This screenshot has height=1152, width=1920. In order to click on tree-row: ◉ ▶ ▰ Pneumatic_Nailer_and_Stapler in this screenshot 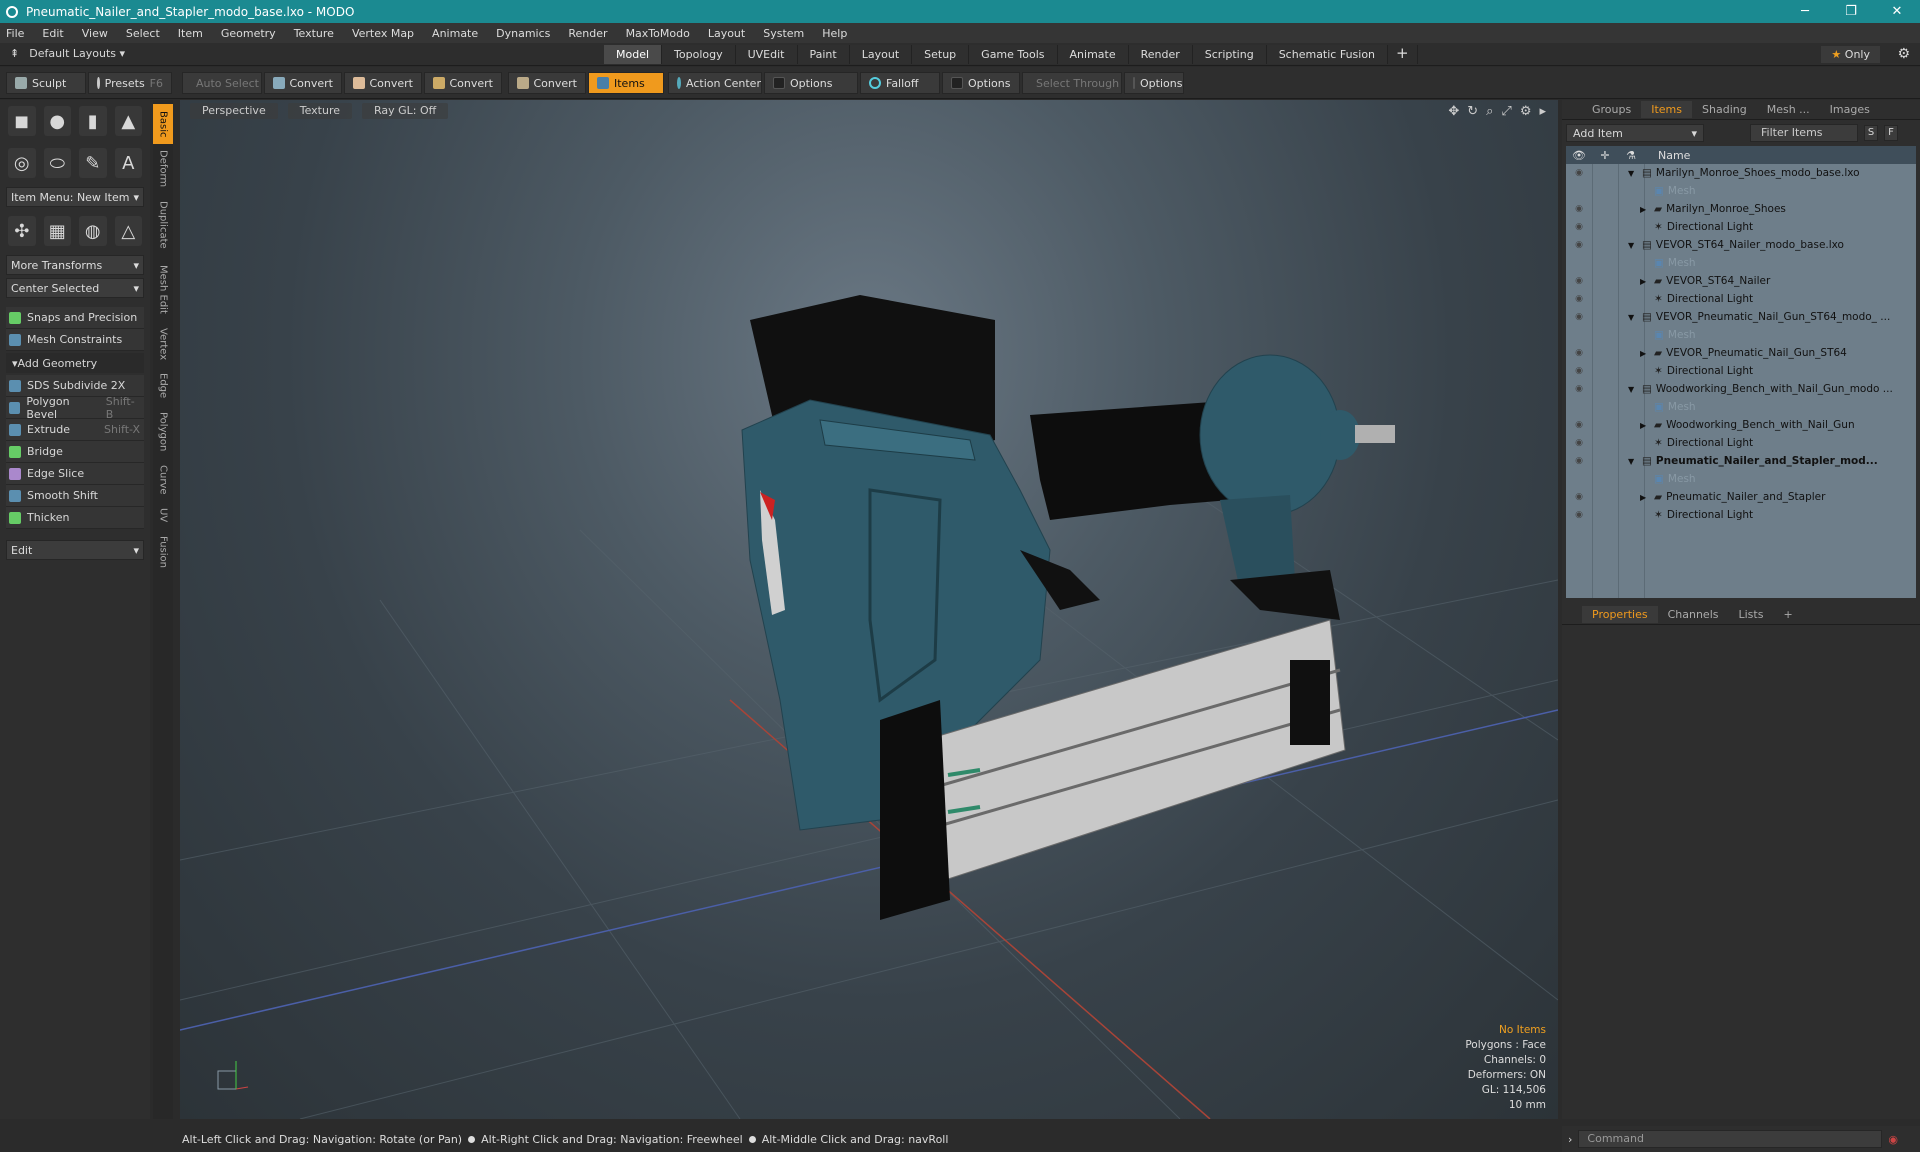, I will do `click(1741, 497)`.